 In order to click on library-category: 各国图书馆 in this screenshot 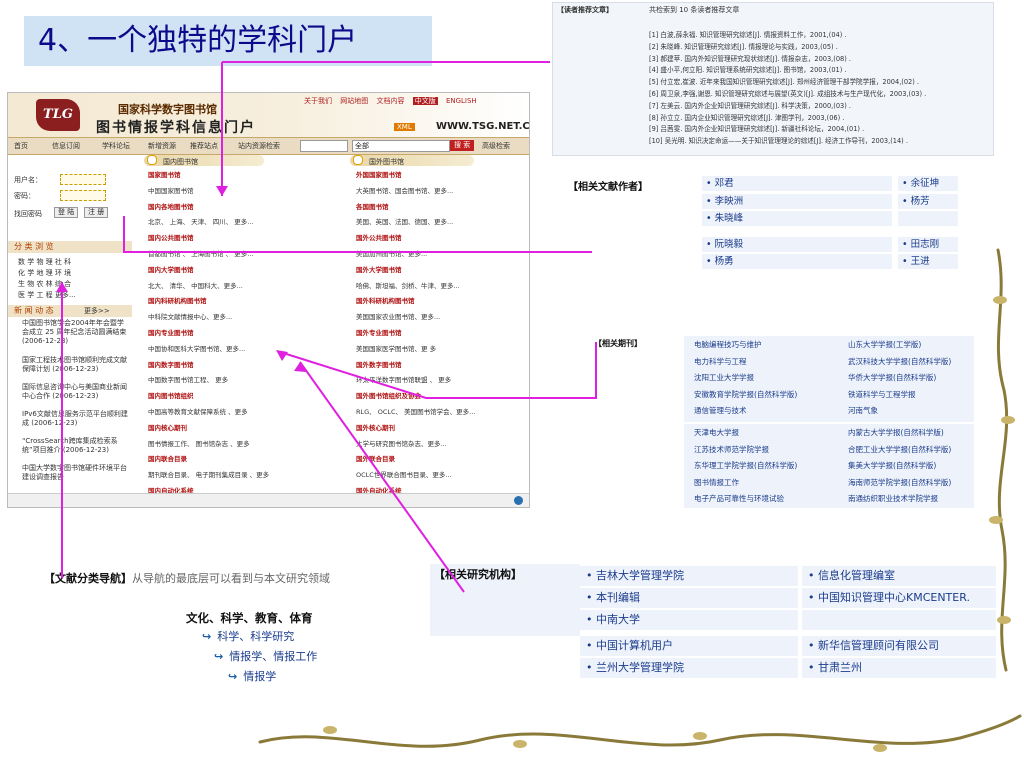, I will do `click(372, 206)`.